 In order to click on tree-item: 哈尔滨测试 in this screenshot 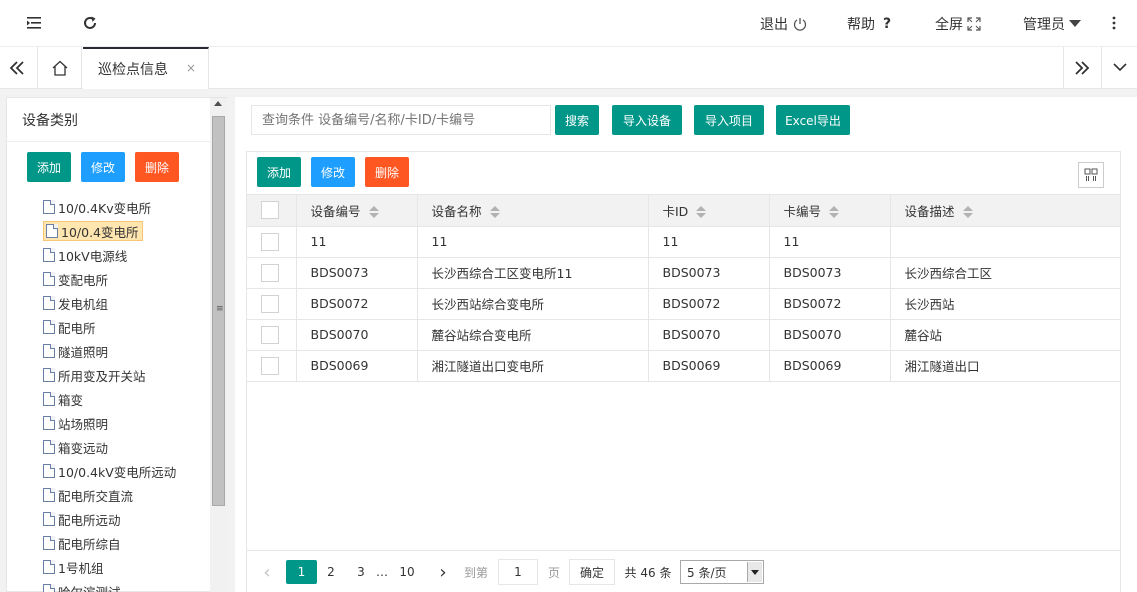, I will do `click(82, 586)`.